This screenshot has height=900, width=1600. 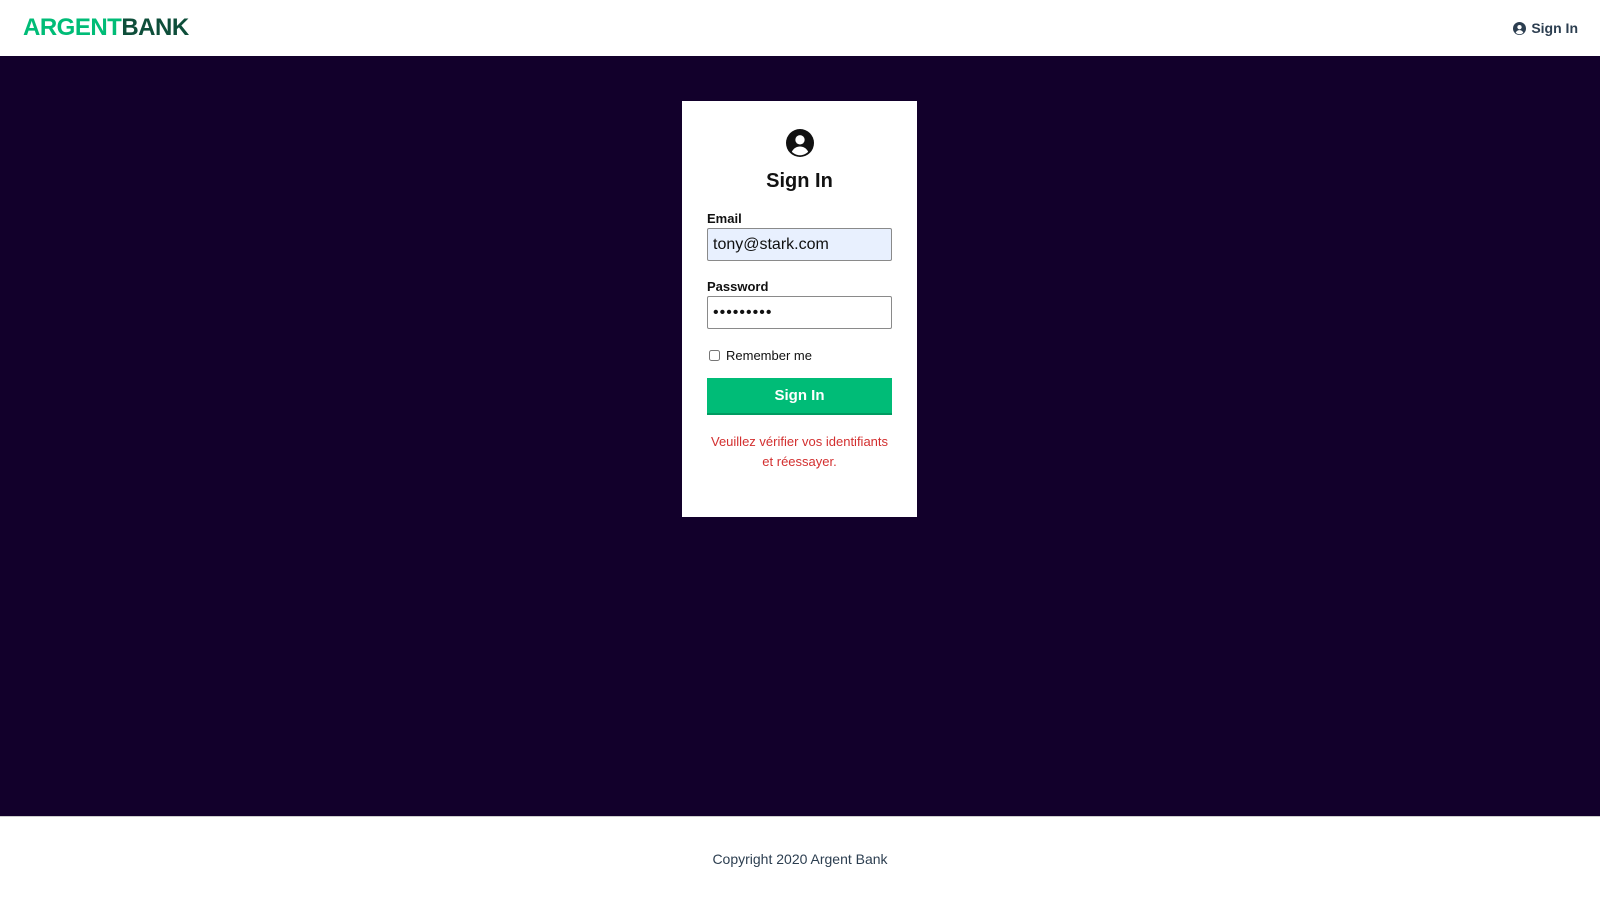 What do you see at coordinates (724, 218) in the screenshot?
I see `email-label: Email` at bounding box center [724, 218].